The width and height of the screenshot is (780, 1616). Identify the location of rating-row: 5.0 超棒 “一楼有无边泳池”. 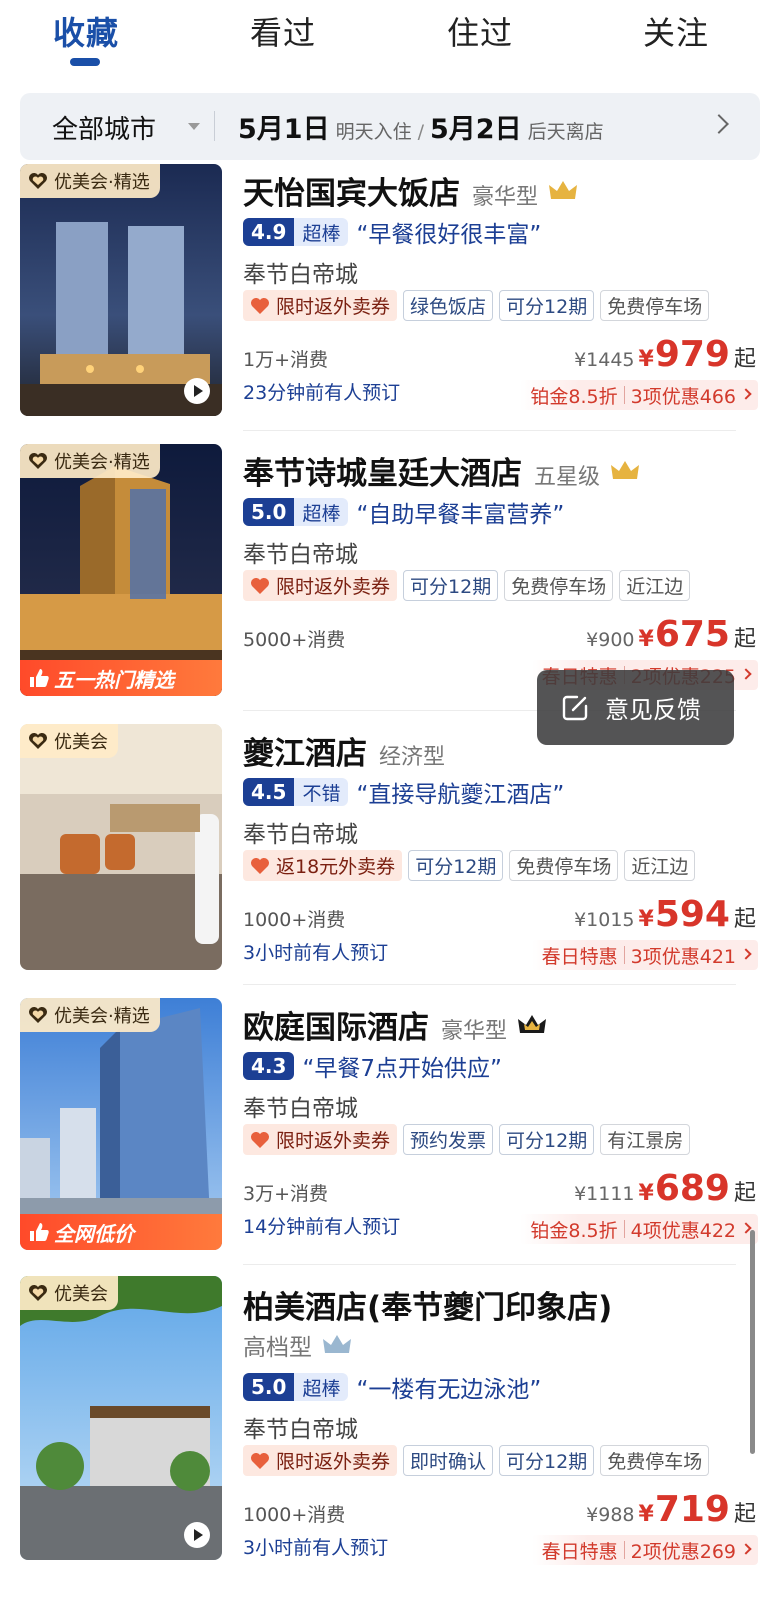
(392, 1387).